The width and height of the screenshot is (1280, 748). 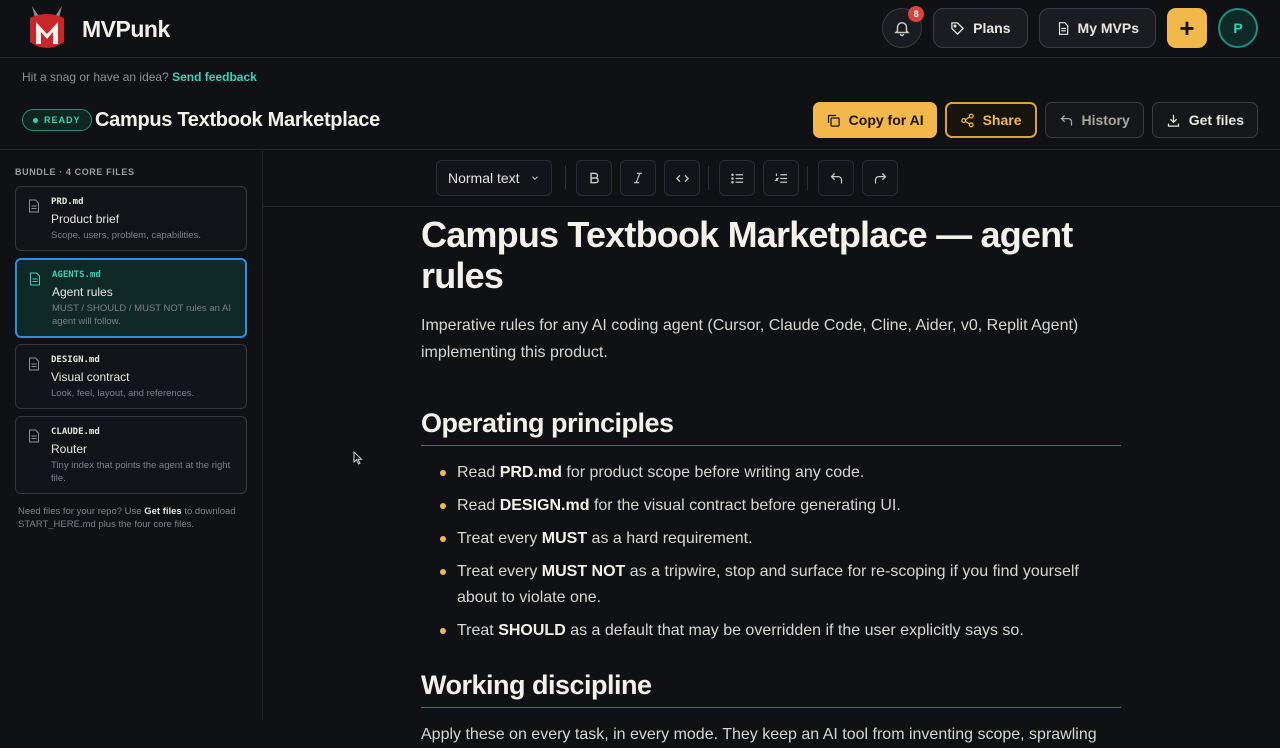 I want to click on code-icon, so click(x=682, y=178).